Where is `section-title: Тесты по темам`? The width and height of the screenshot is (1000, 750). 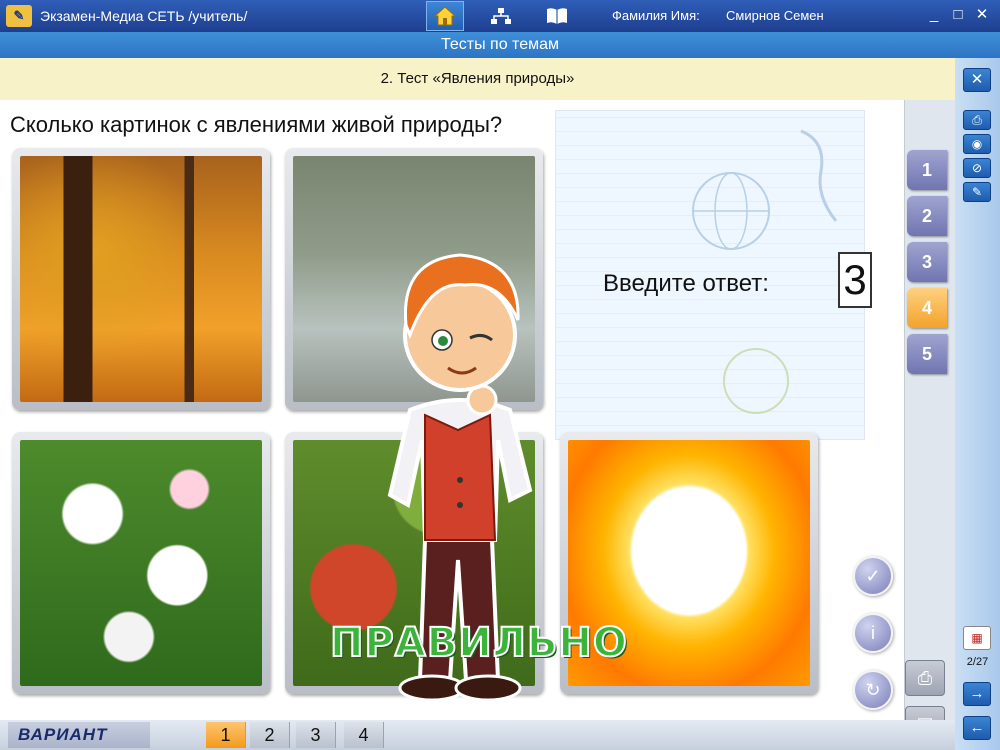 section-title: Тесты по темам is located at coordinates (500, 45).